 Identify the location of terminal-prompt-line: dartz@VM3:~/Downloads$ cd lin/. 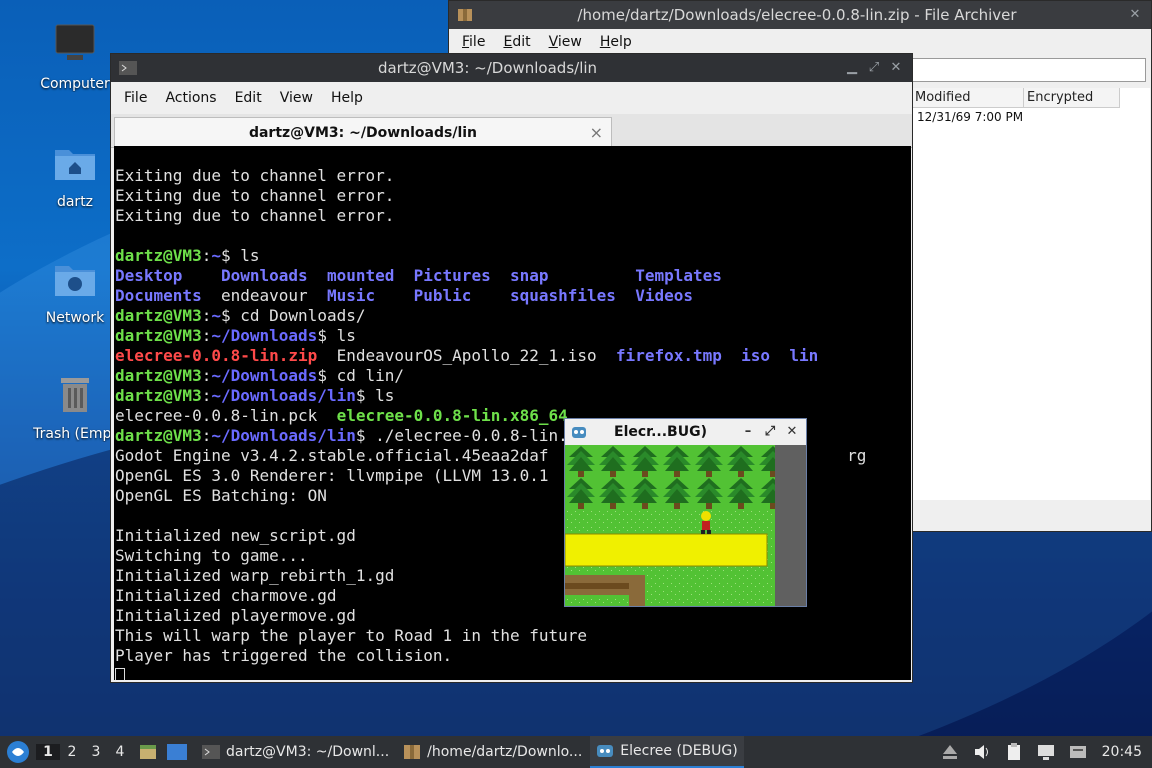
(260, 375).